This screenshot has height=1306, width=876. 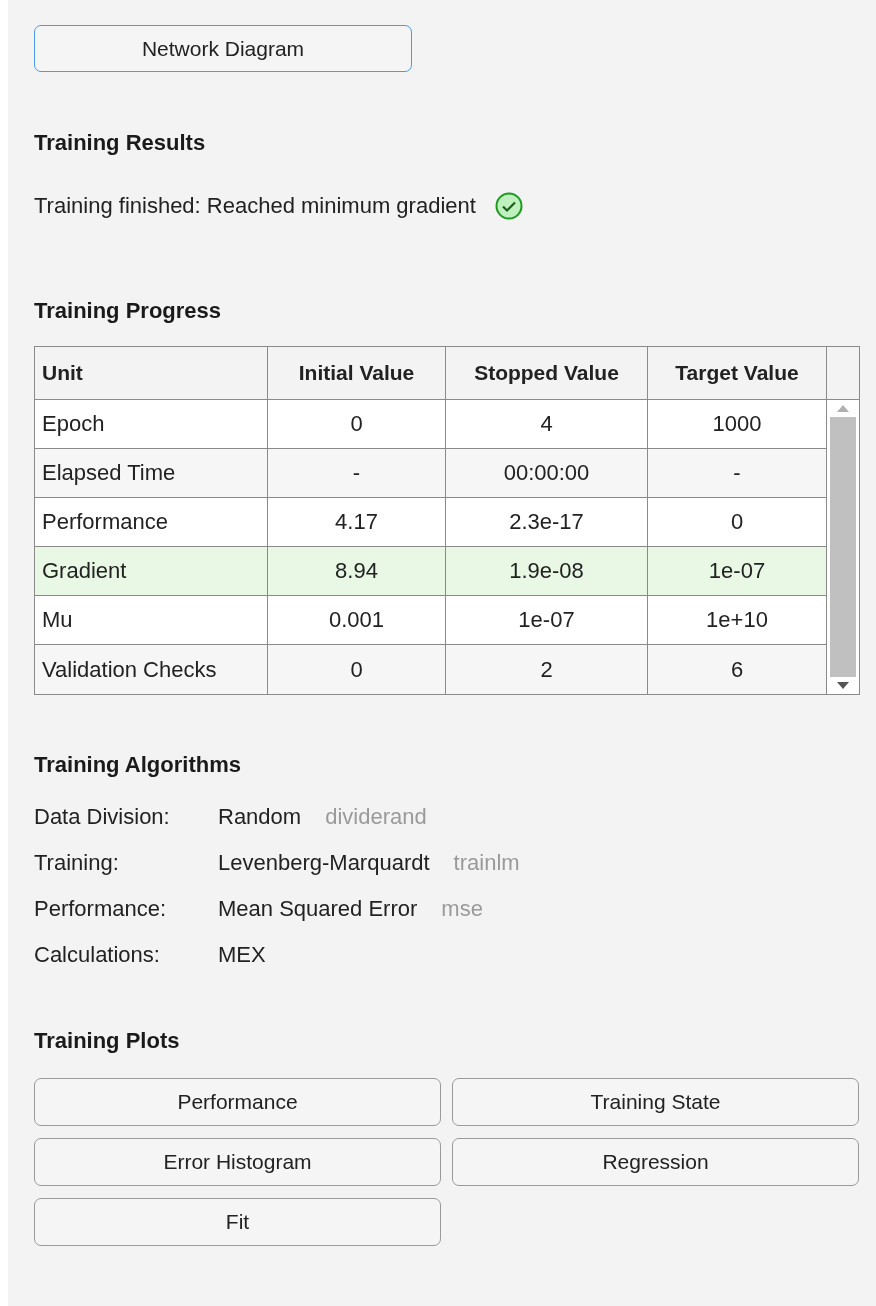 What do you see at coordinates (547, 571) in the screenshot?
I see `table-cell: 1.9e-08` at bounding box center [547, 571].